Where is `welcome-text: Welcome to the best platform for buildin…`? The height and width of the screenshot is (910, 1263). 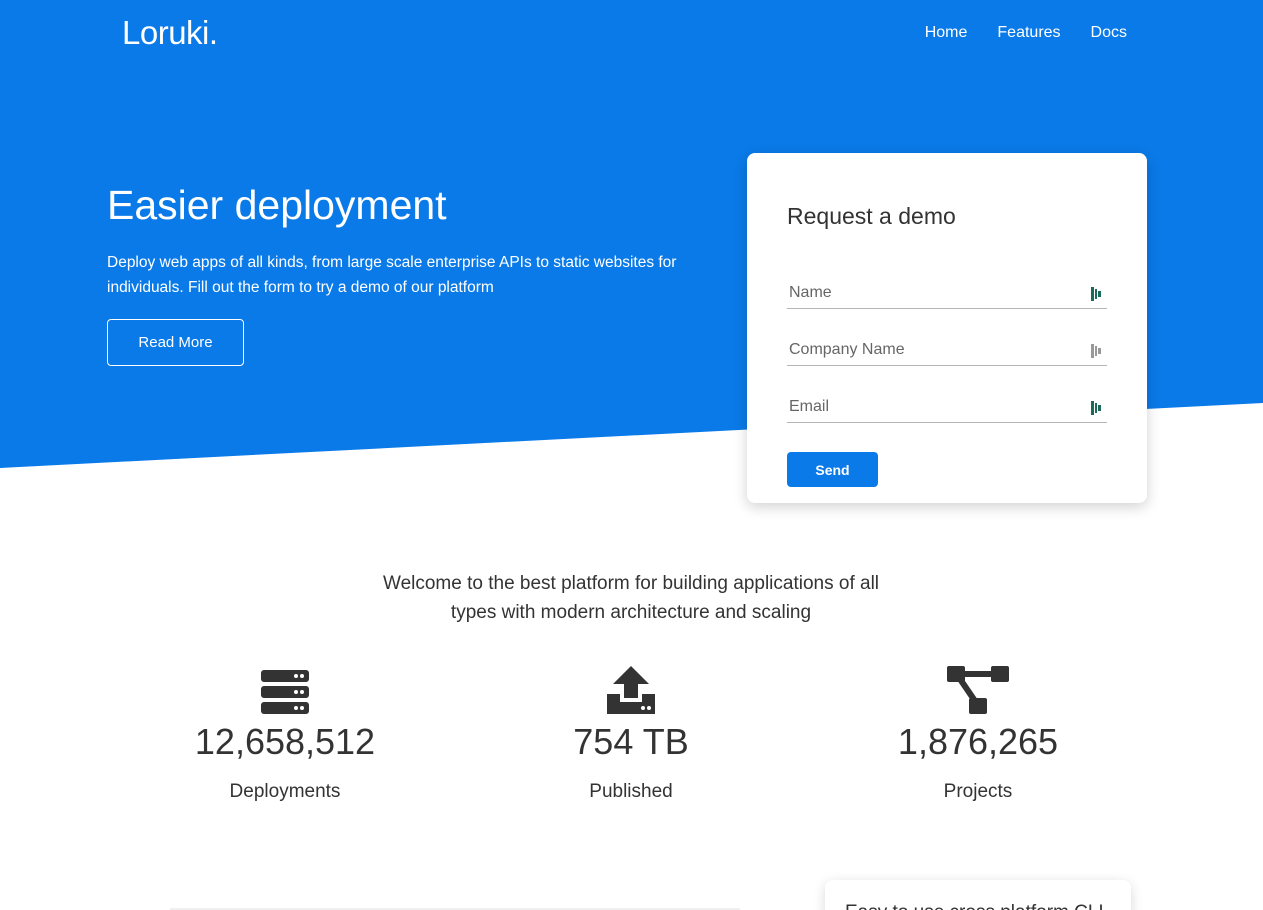 welcome-text: Welcome to the best platform for buildin… is located at coordinates (631, 598).